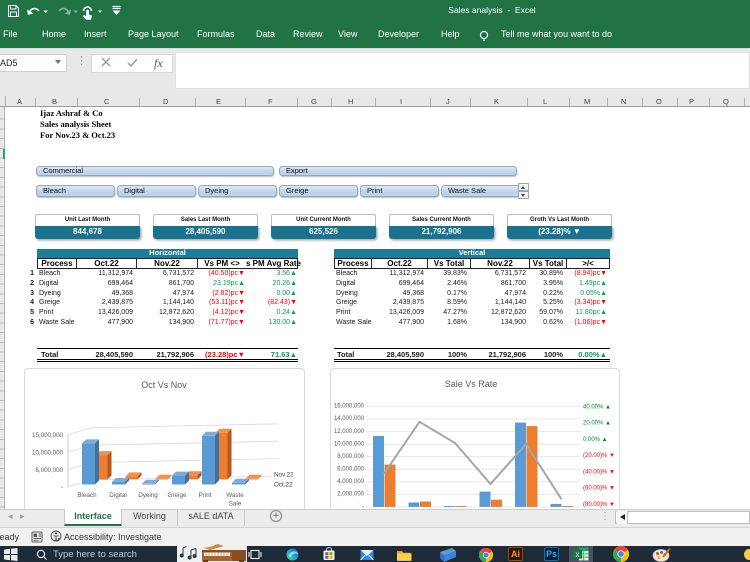 Image resolution: width=750 pixels, height=562 pixels. What do you see at coordinates (235, 495) in the screenshot?
I see `svg-text: Waste` at bounding box center [235, 495].